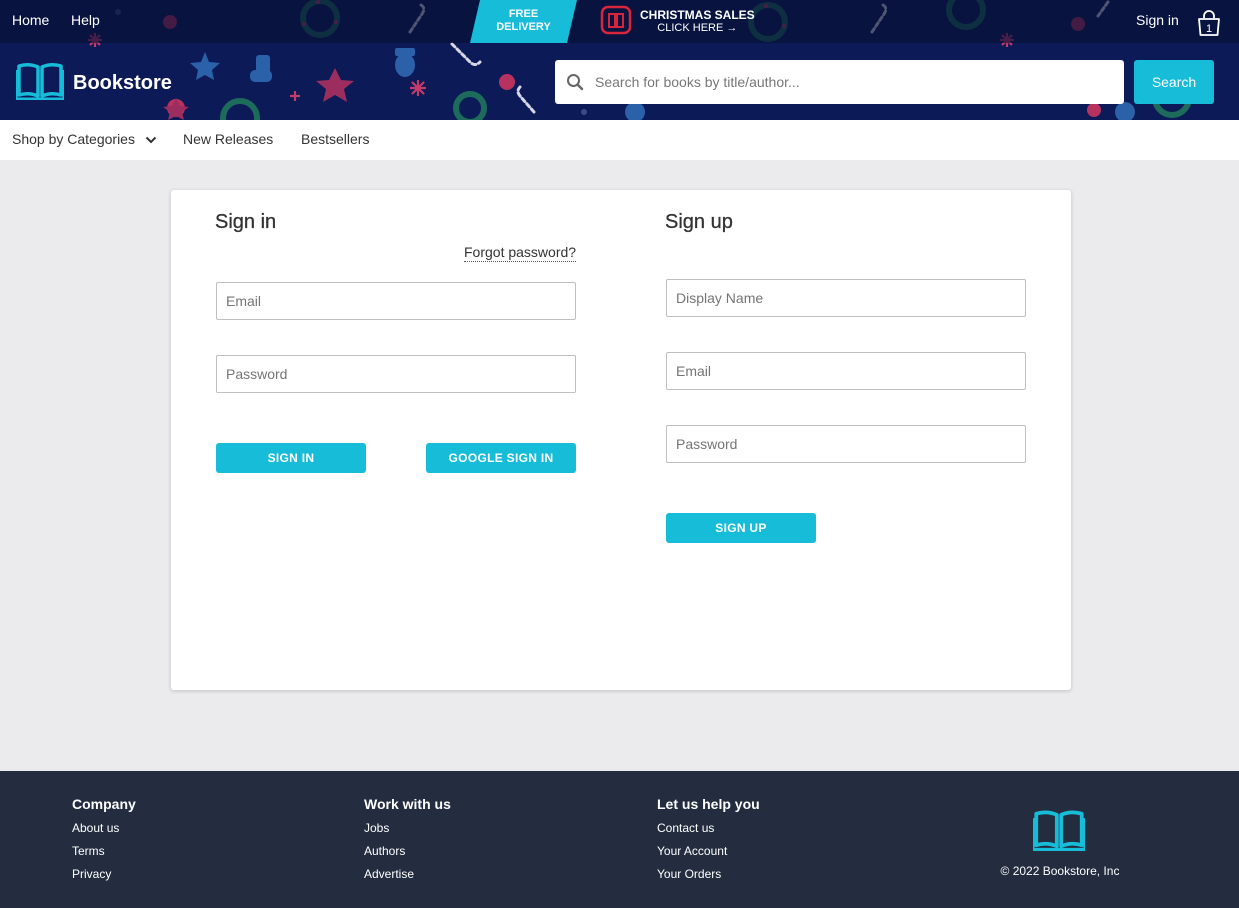 The height and width of the screenshot is (908, 1239). What do you see at coordinates (741, 528) in the screenshot?
I see `sign-up-button: SIGN UP` at bounding box center [741, 528].